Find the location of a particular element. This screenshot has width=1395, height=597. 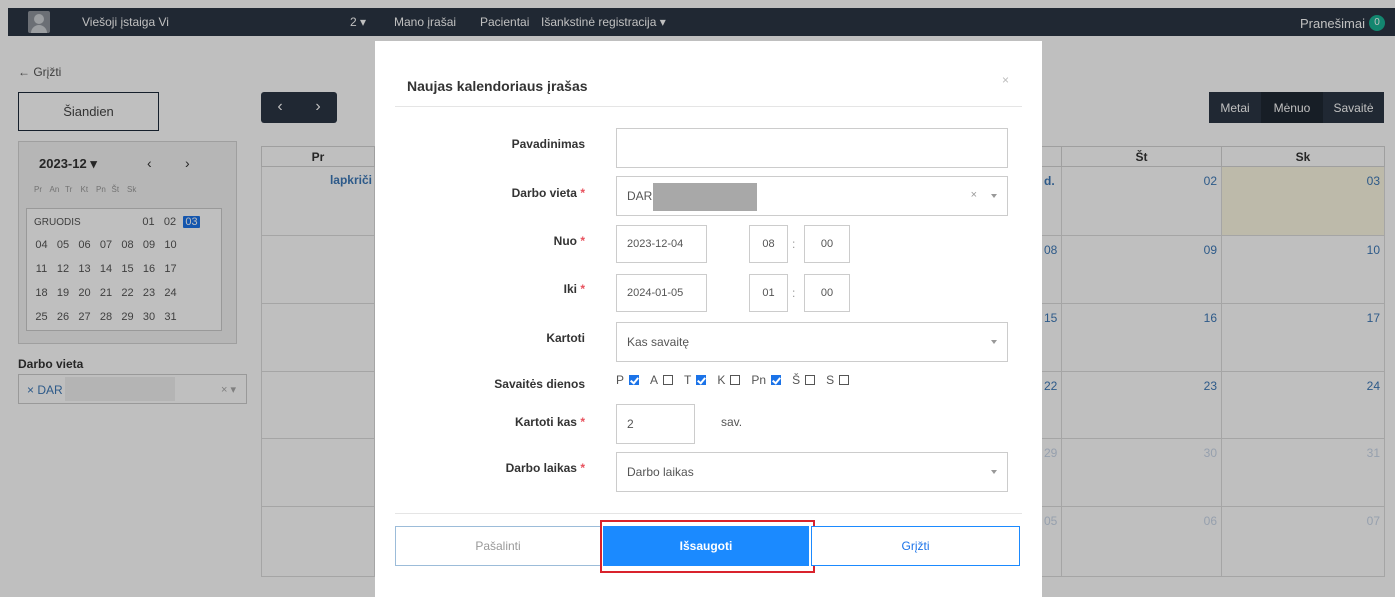

repeat-every-input: 2 is located at coordinates (655, 424).